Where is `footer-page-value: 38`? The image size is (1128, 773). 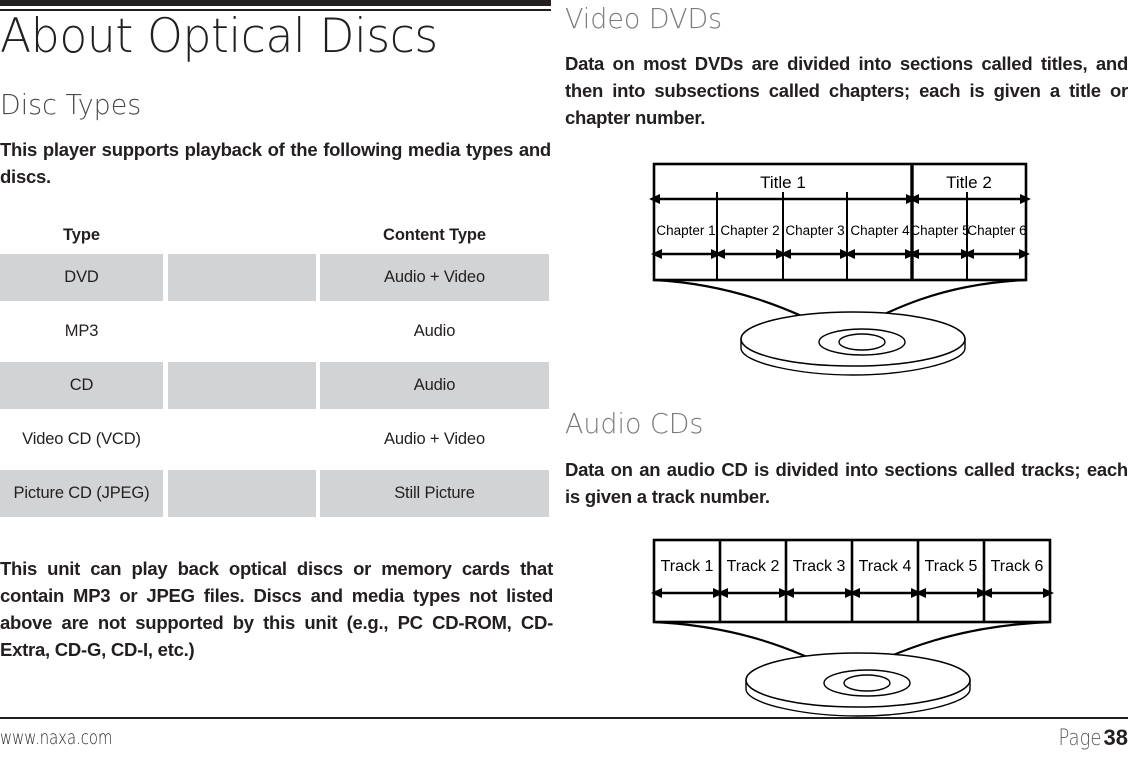 footer-page-value: 38 is located at coordinates (1115, 737).